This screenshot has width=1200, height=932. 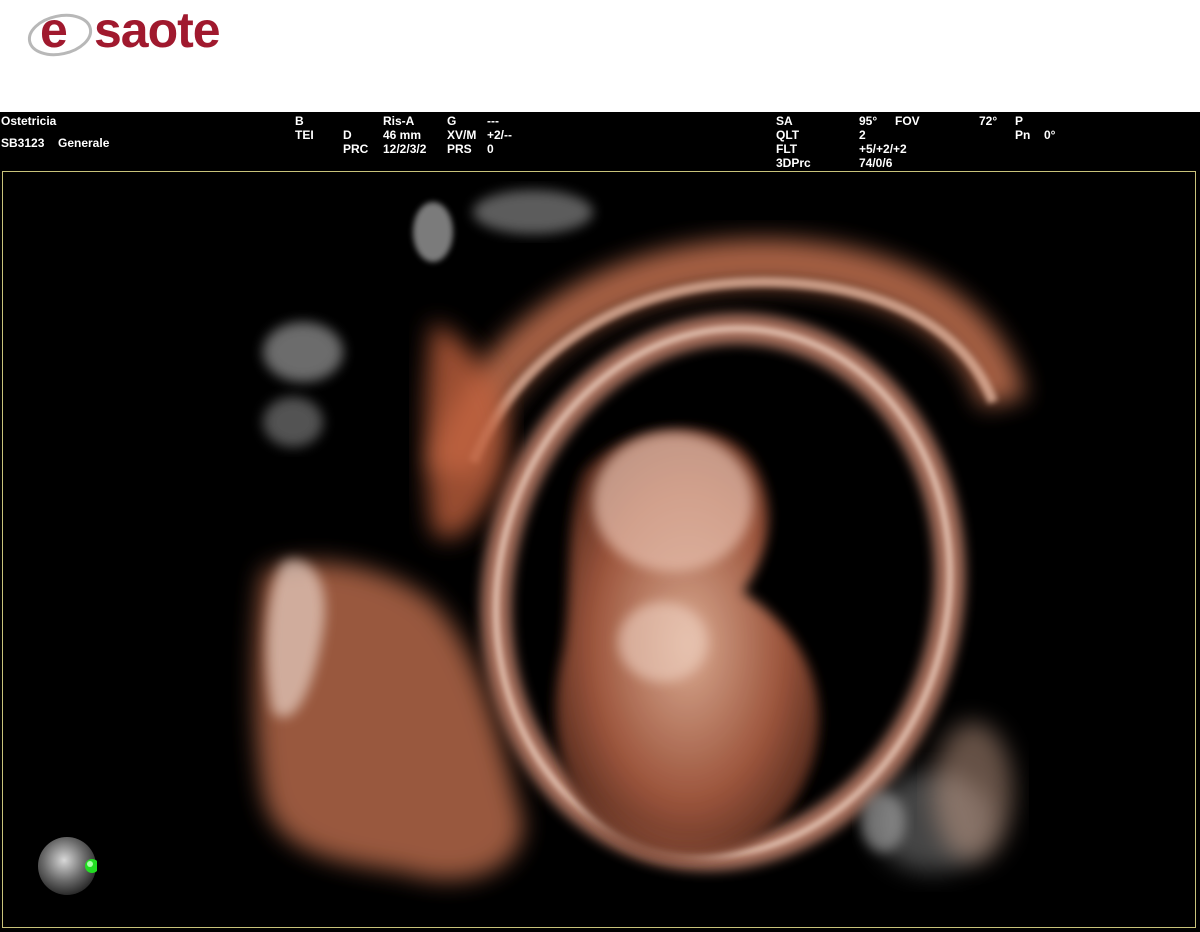 I want to click on esaote-logo: e saote, so click(x=131, y=31).